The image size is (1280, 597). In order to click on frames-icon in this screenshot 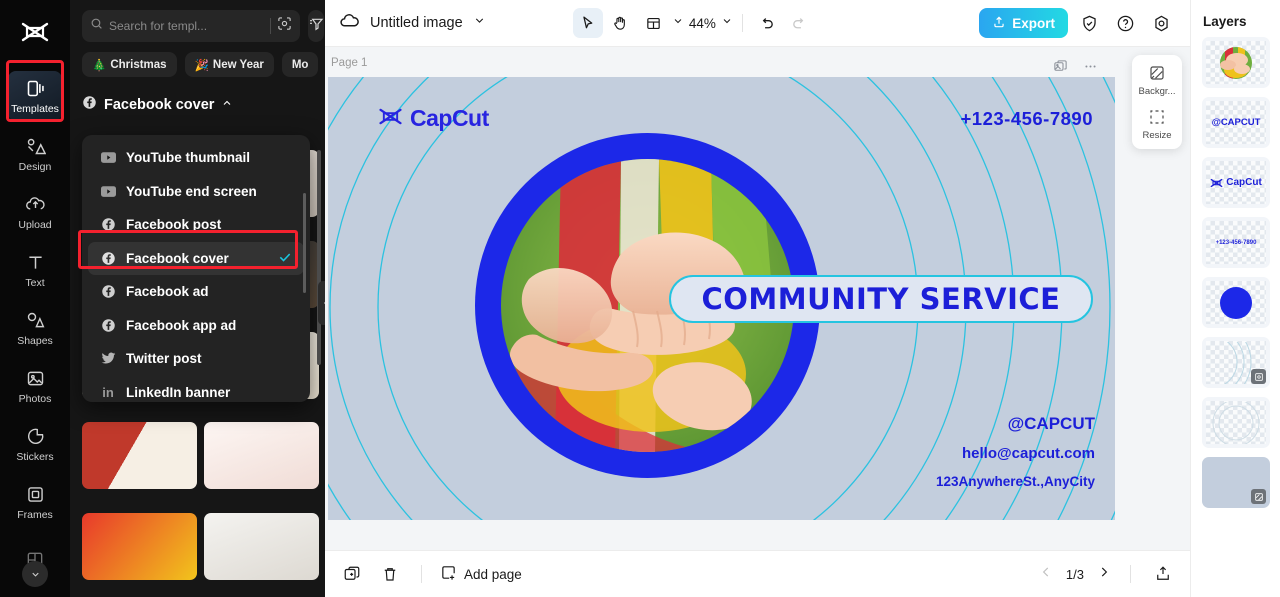, I will do `click(35, 495)`.